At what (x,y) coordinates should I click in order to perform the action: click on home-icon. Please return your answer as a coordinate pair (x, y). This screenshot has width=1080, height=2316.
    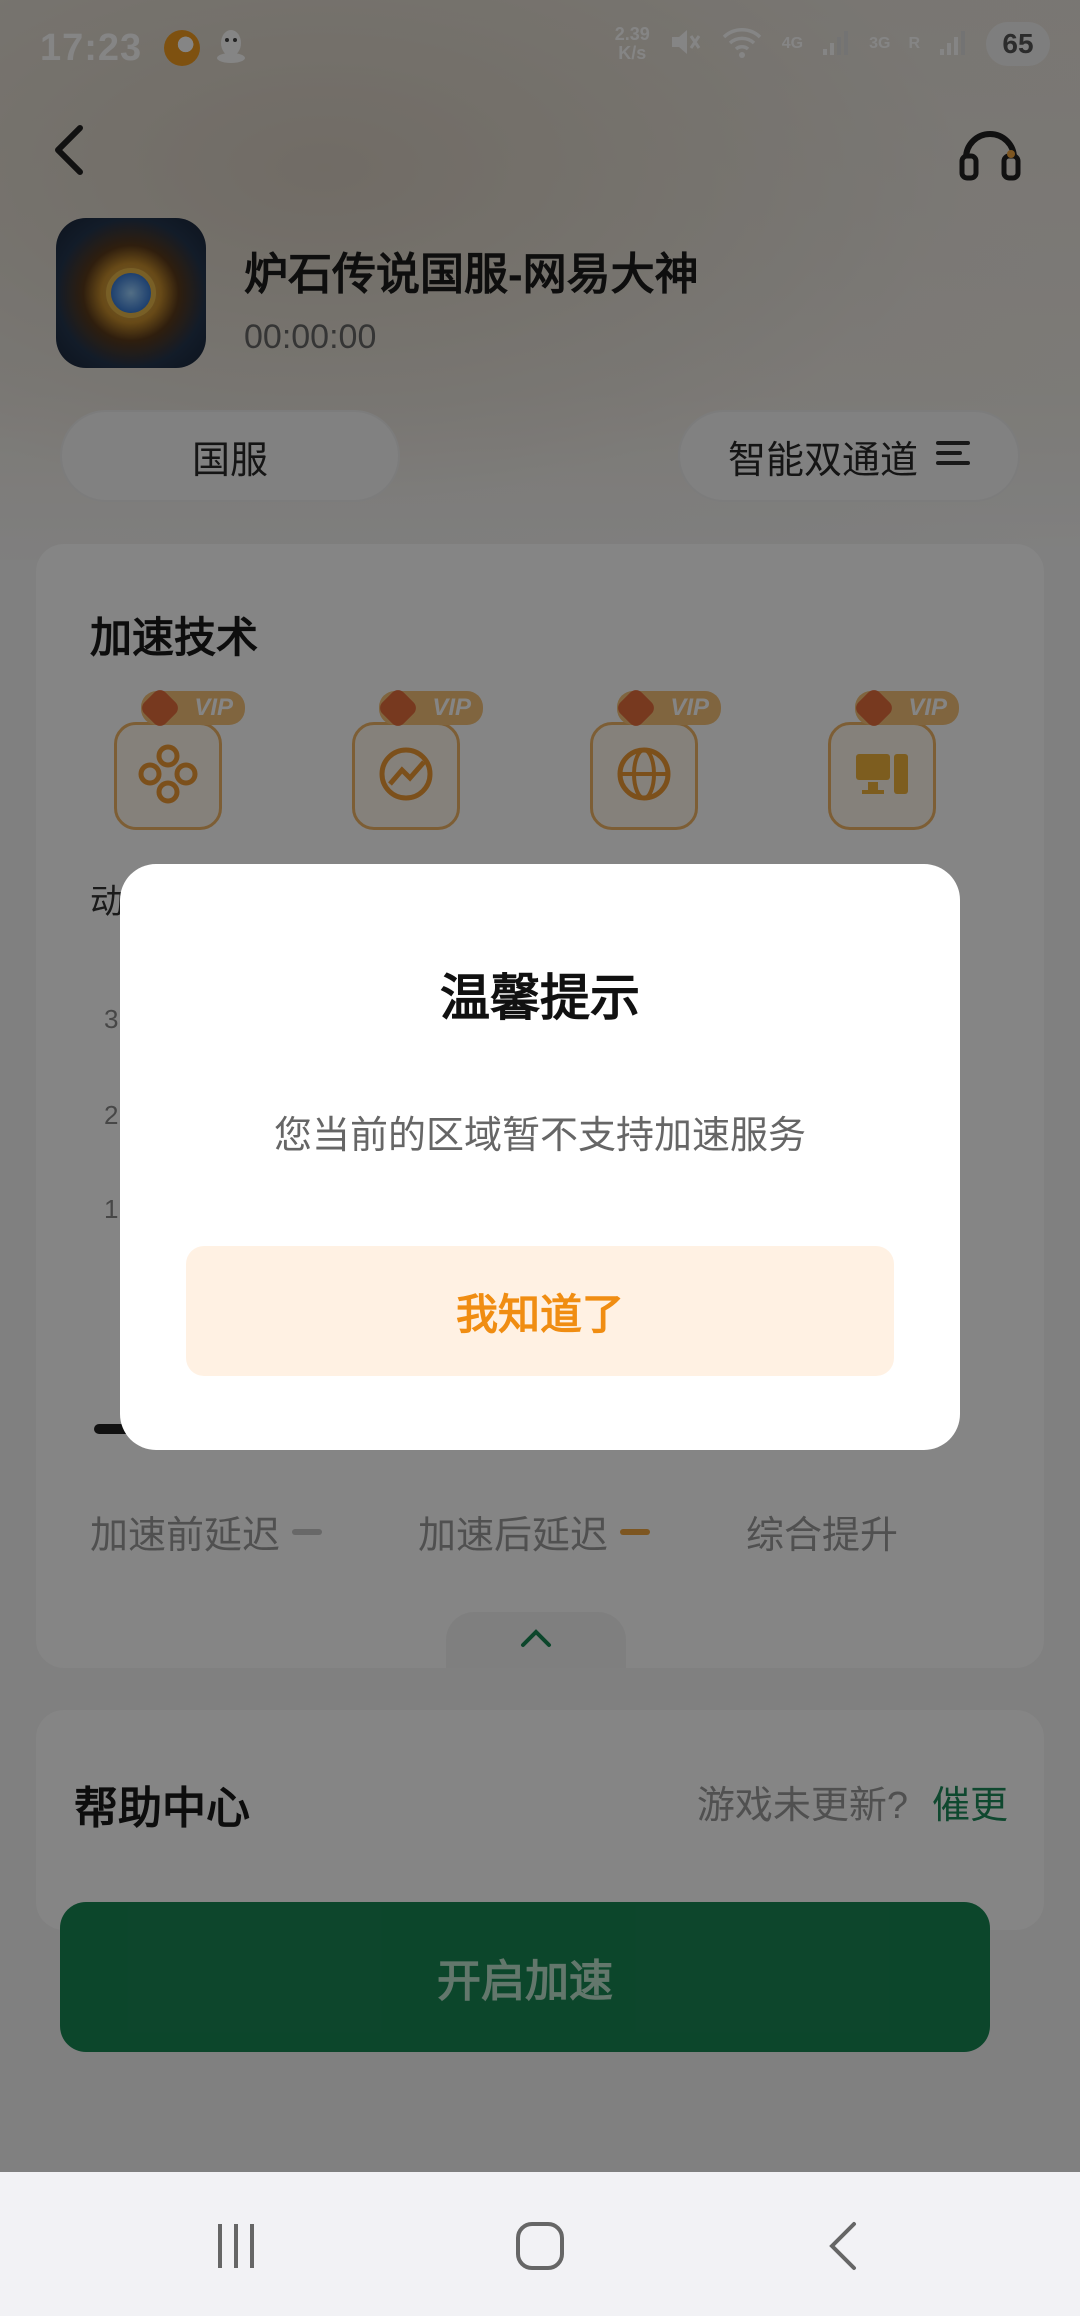
    Looking at the image, I should click on (540, 2246).